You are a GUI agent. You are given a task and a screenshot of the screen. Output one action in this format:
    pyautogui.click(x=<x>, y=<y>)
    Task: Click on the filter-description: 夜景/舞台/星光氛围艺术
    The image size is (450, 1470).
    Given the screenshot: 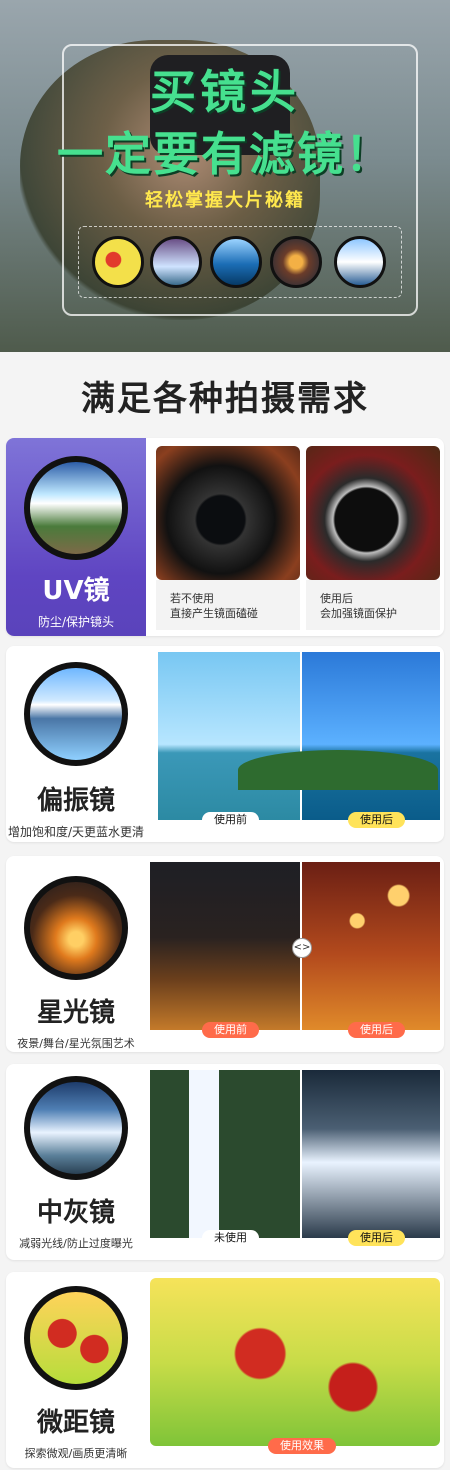 What is the action you would take?
    pyautogui.click(x=76, y=1043)
    